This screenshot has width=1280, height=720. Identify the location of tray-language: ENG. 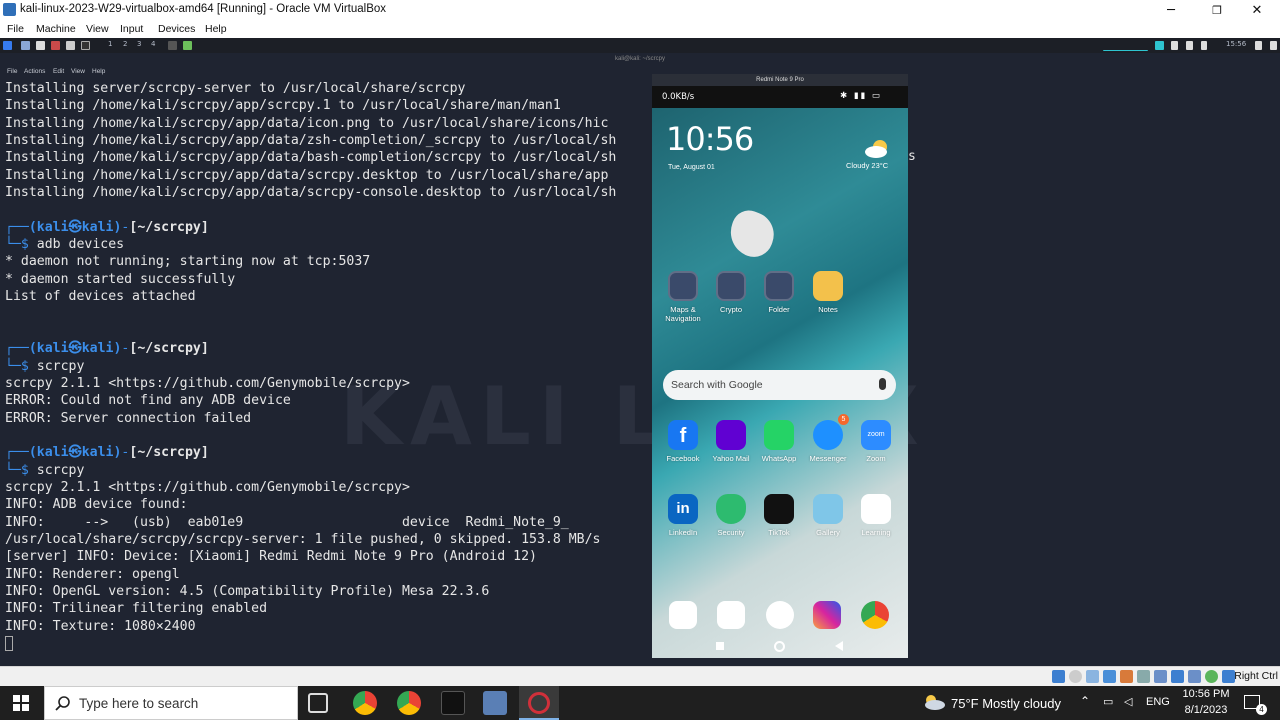
(1158, 702).